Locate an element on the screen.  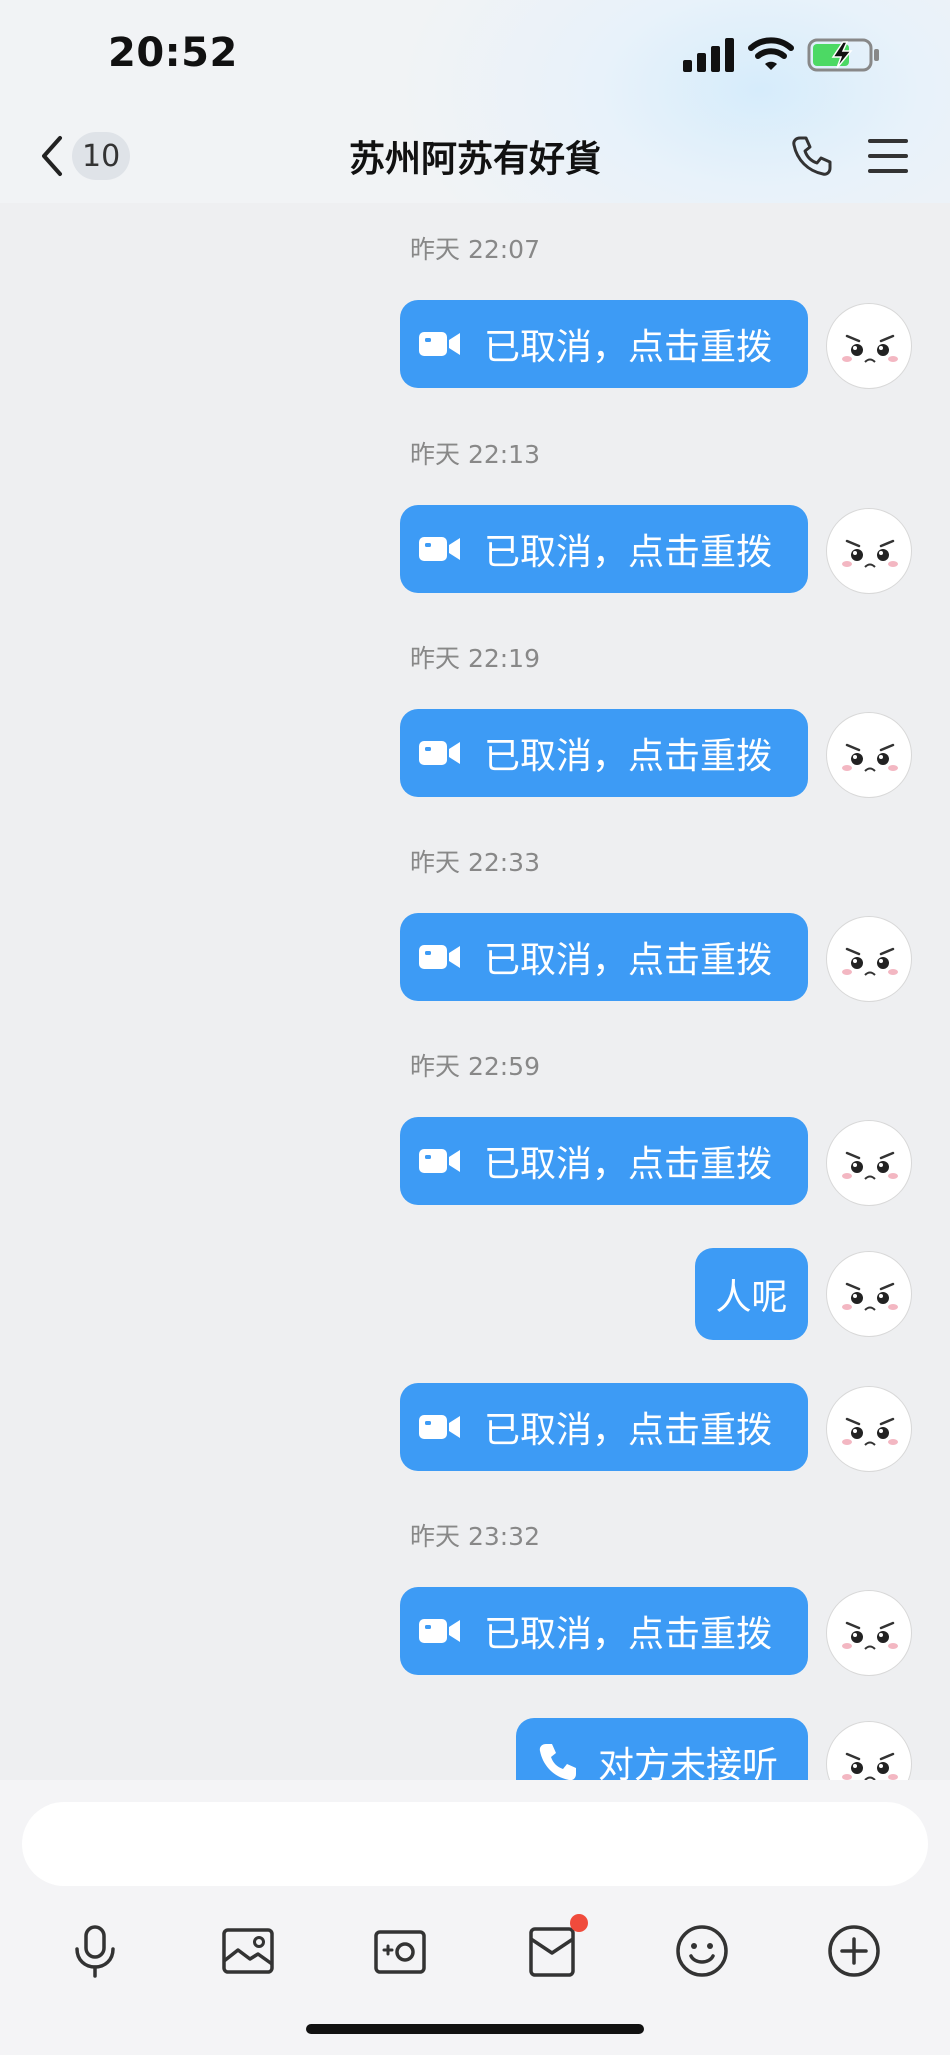
bubble-text: 对方未接听 is located at coordinates (688, 1762).